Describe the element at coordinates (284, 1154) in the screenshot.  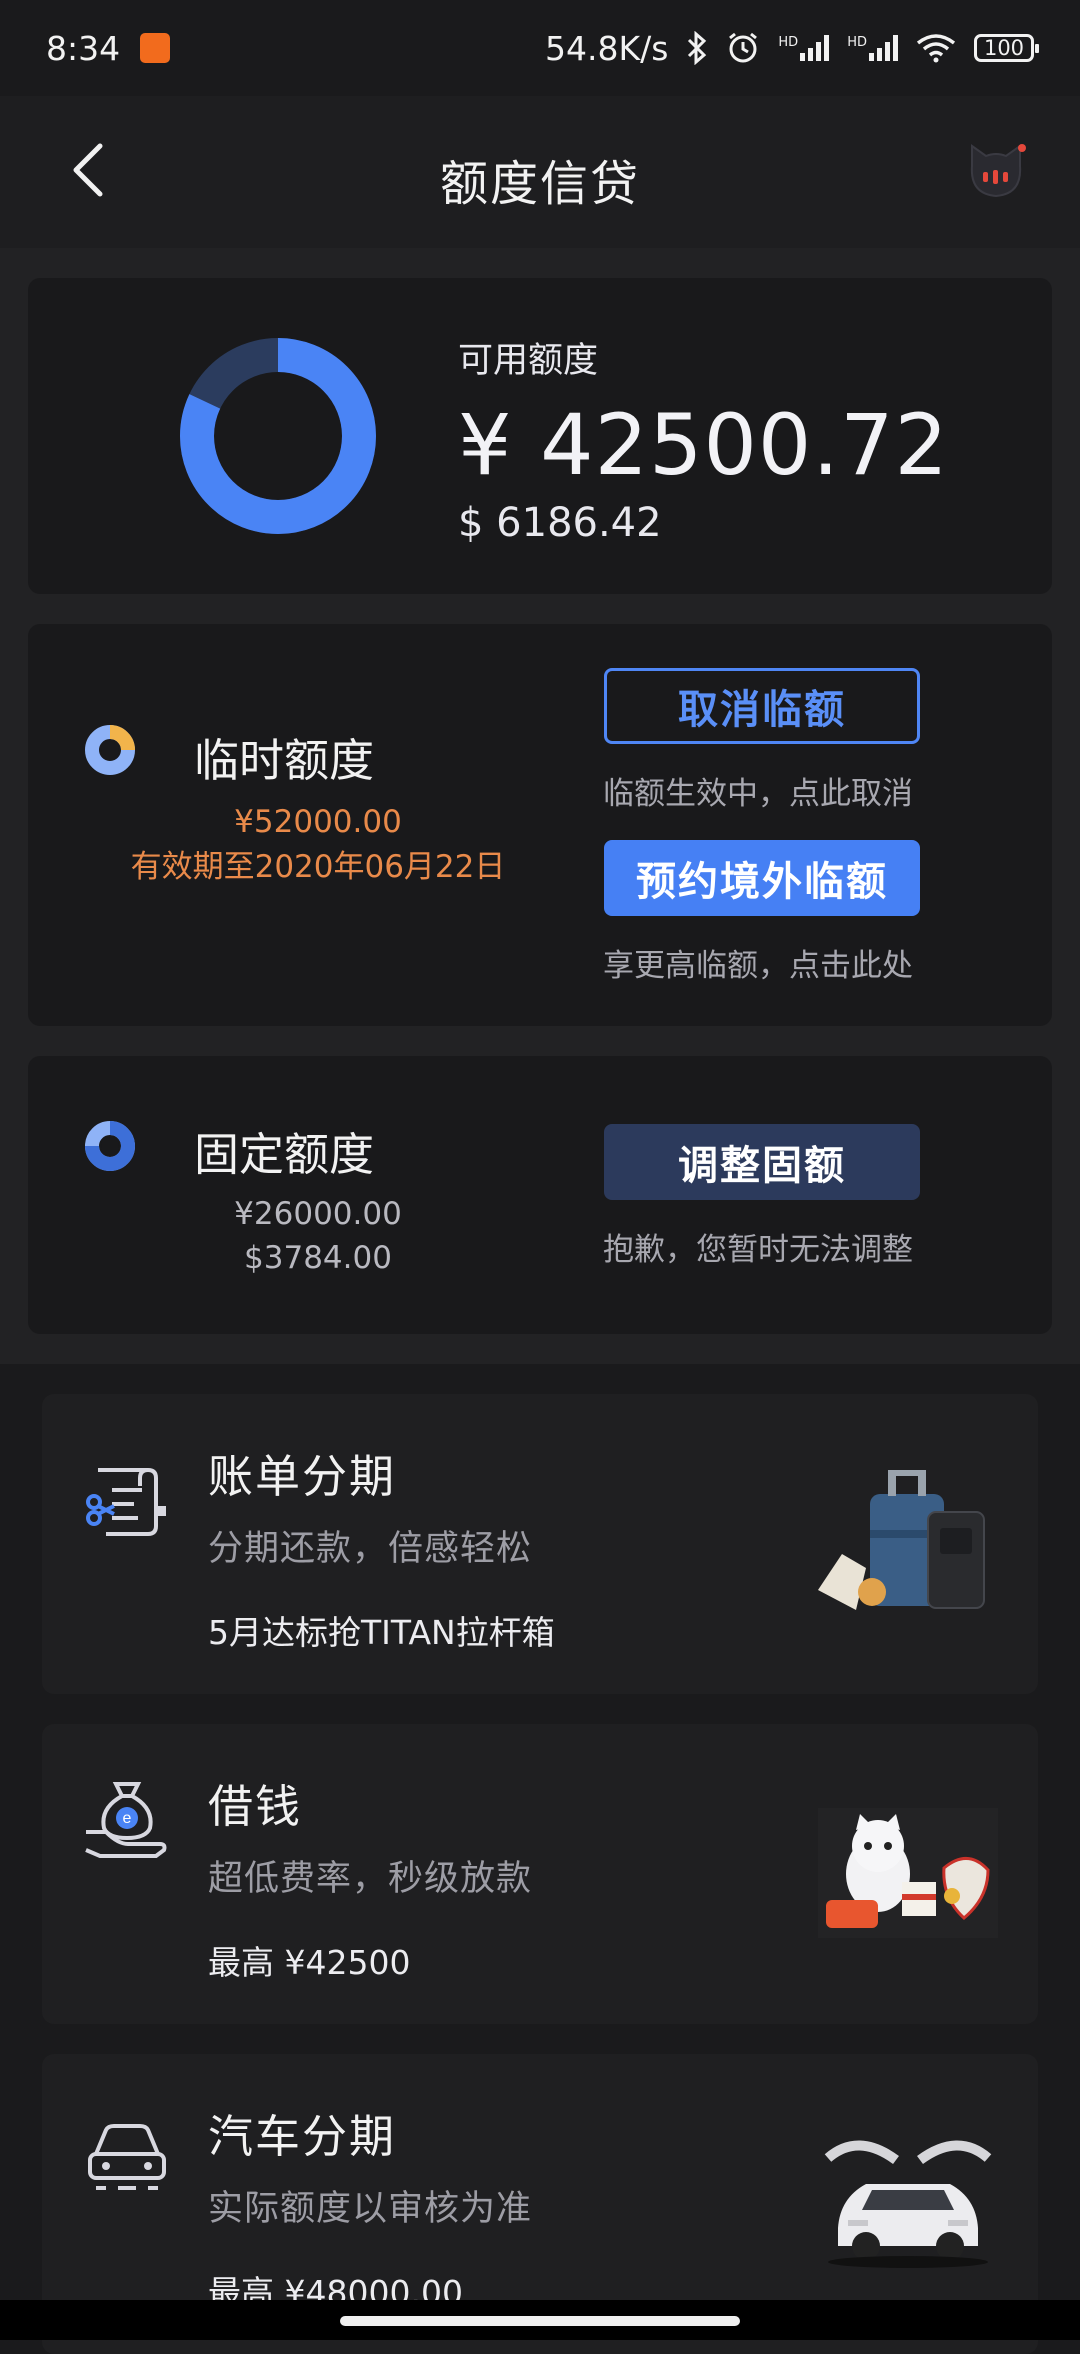
I see `fixed-limit-title: 固定额度` at that location.